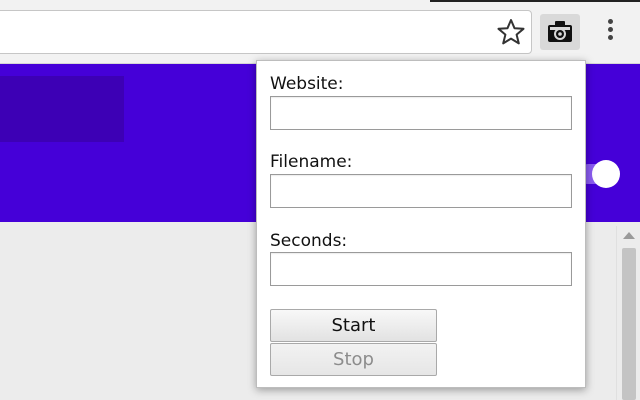  What do you see at coordinates (311, 162) in the screenshot?
I see `filename-label: Filename:` at bounding box center [311, 162].